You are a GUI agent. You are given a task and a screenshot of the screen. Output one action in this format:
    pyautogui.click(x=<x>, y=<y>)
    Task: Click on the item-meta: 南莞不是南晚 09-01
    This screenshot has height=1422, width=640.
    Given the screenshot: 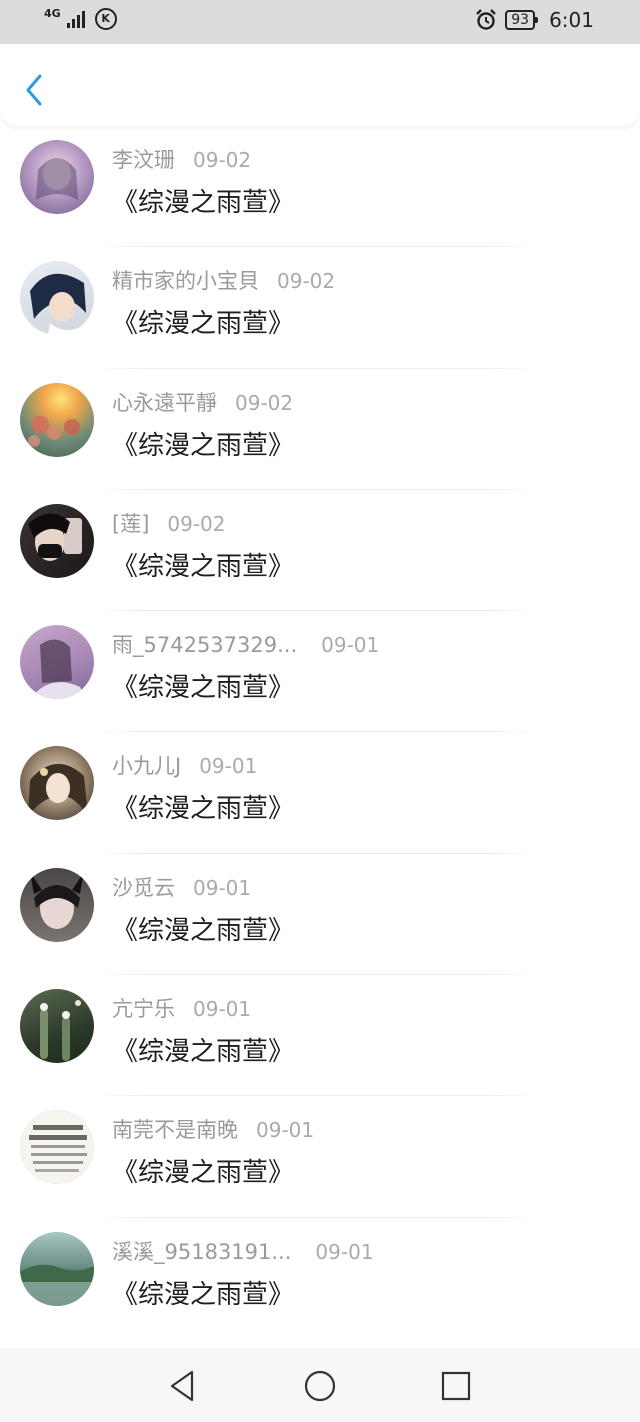 What is the action you would take?
    pyautogui.click(x=213, y=1129)
    